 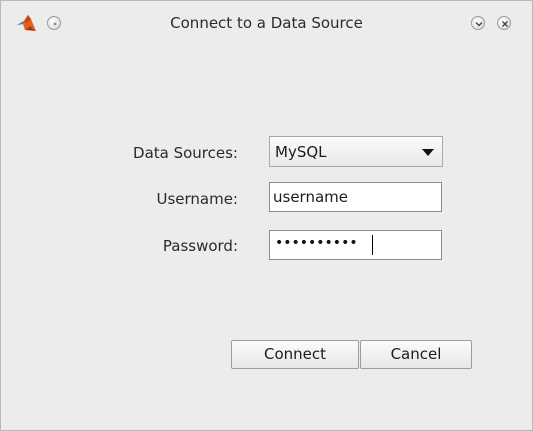 I want to click on data-sources-select: MySQL, so click(x=356, y=151).